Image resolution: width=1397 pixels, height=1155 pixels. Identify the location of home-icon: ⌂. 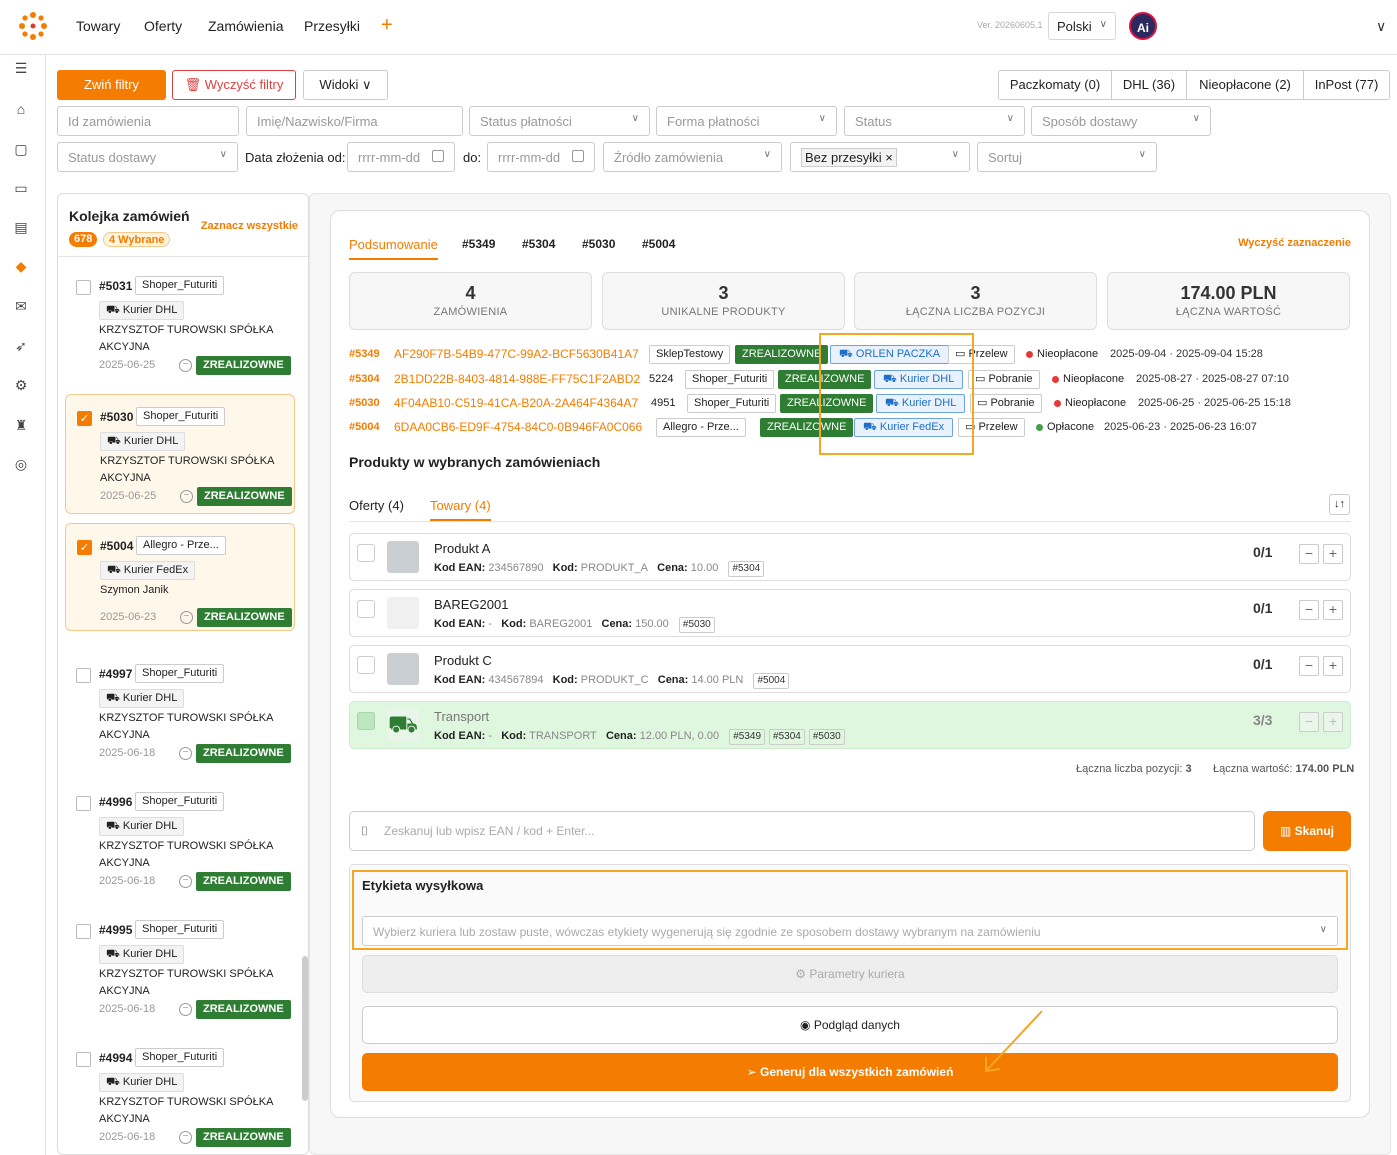
(21, 109).